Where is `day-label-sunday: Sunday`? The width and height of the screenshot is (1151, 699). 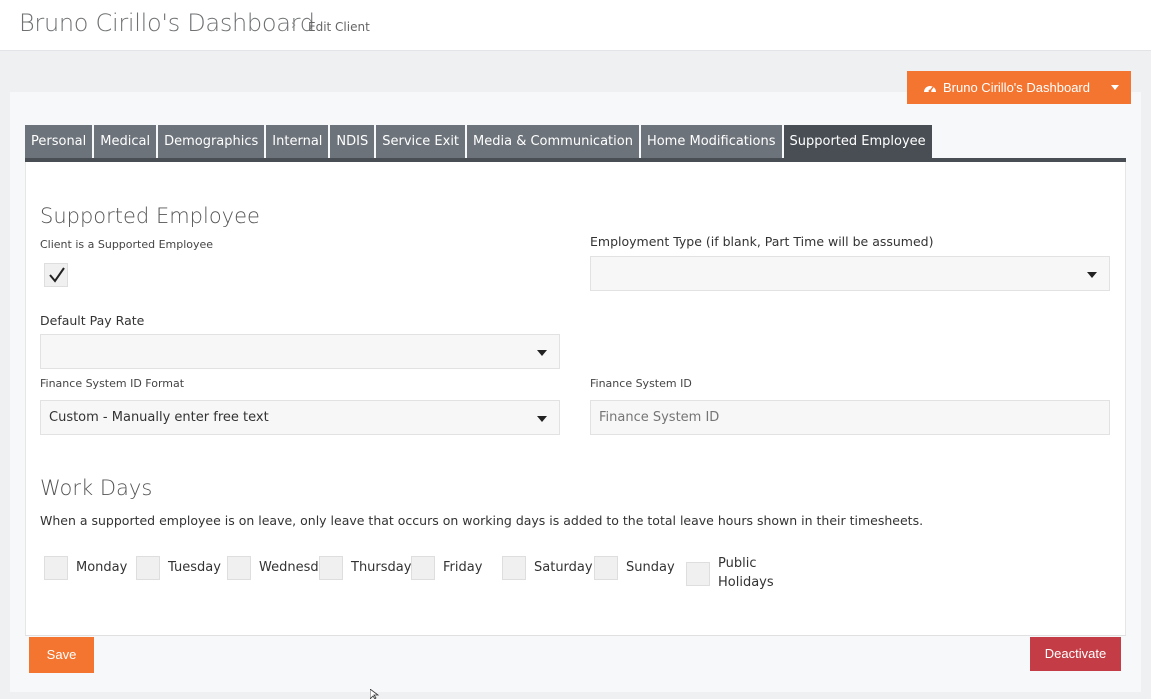 day-label-sunday: Sunday is located at coordinates (650, 567).